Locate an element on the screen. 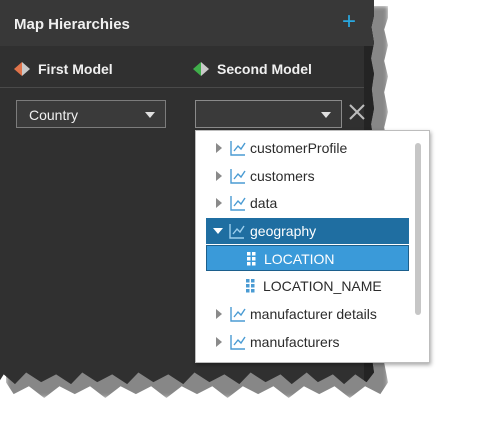 Image resolution: width=480 pixels, height=421 pixels. first-model-hierarchy-select: Country is located at coordinates (91, 114).